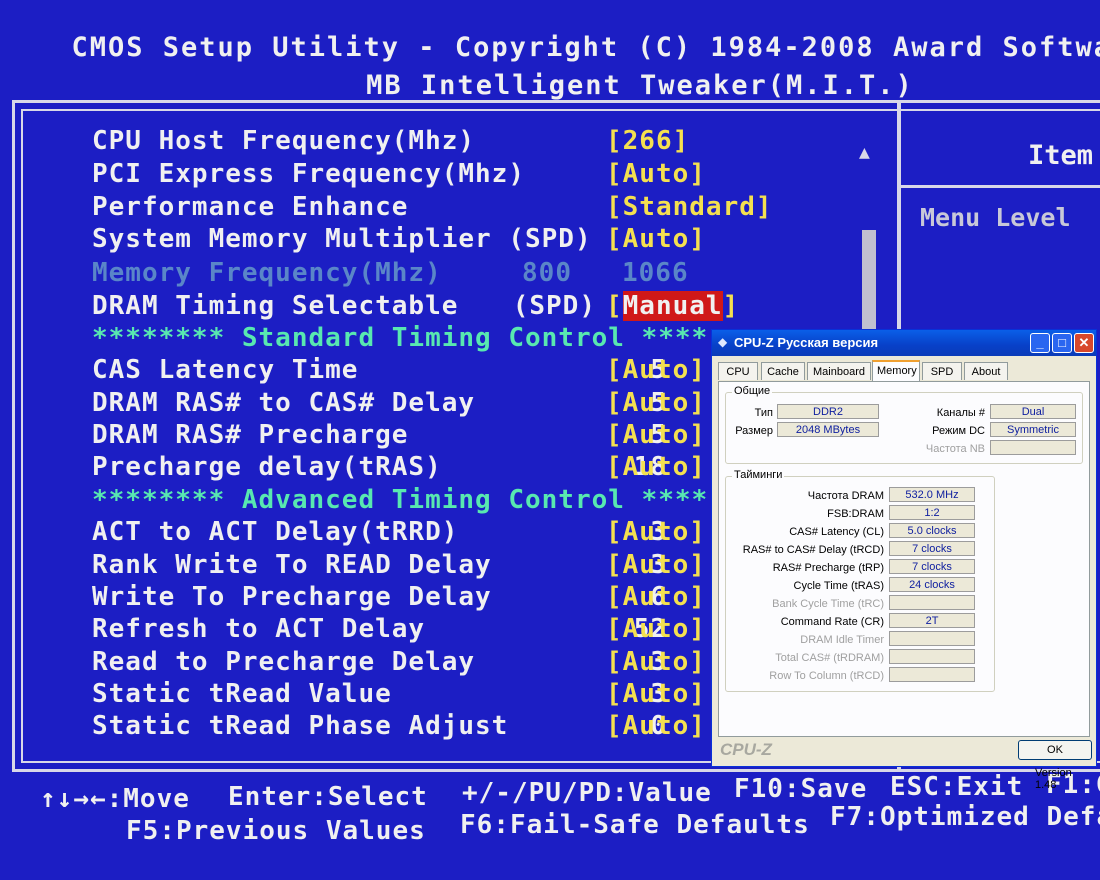 The height and width of the screenshot is (880, 1100). I want to click on setting-option-value: [Manual], so click(672, 306).